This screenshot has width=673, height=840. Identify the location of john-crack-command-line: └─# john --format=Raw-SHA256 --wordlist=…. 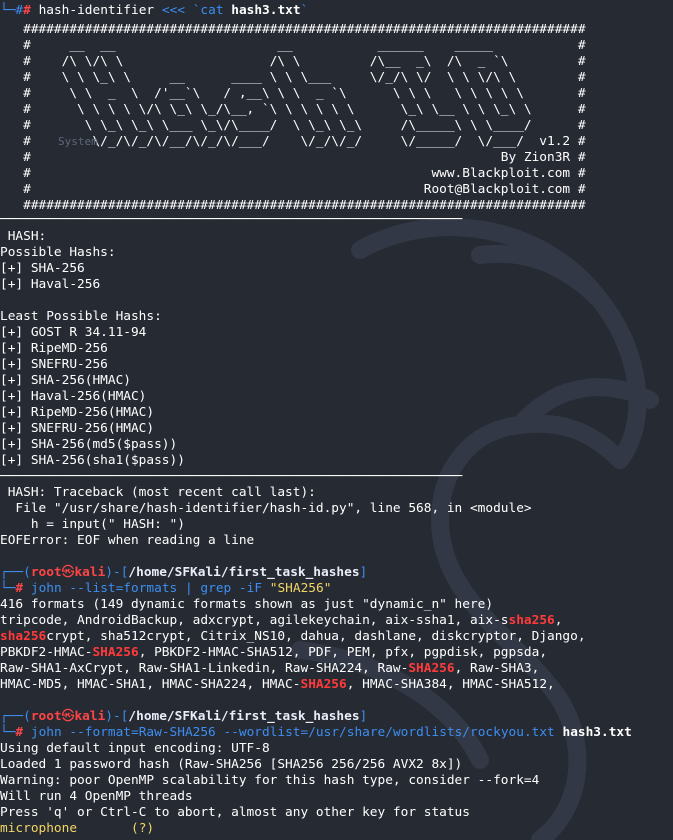
(316, 733).